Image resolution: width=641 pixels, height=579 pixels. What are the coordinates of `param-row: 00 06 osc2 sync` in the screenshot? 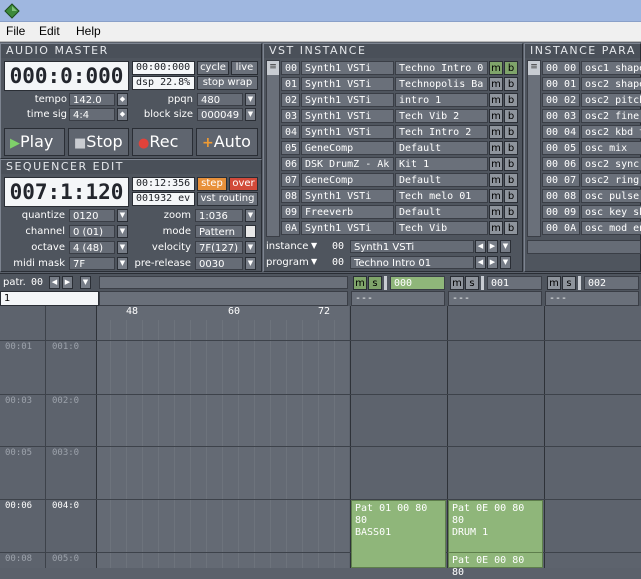 It's located at (591, 164).